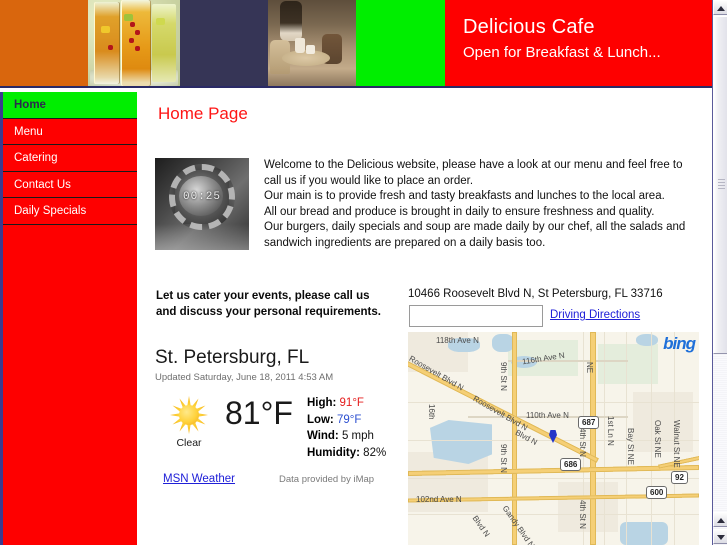 Image resolution: width=727 pixels, height=545 pixels. I want to click on sidebar-item-daily-specials: Daily Specials, so click(70, 211).